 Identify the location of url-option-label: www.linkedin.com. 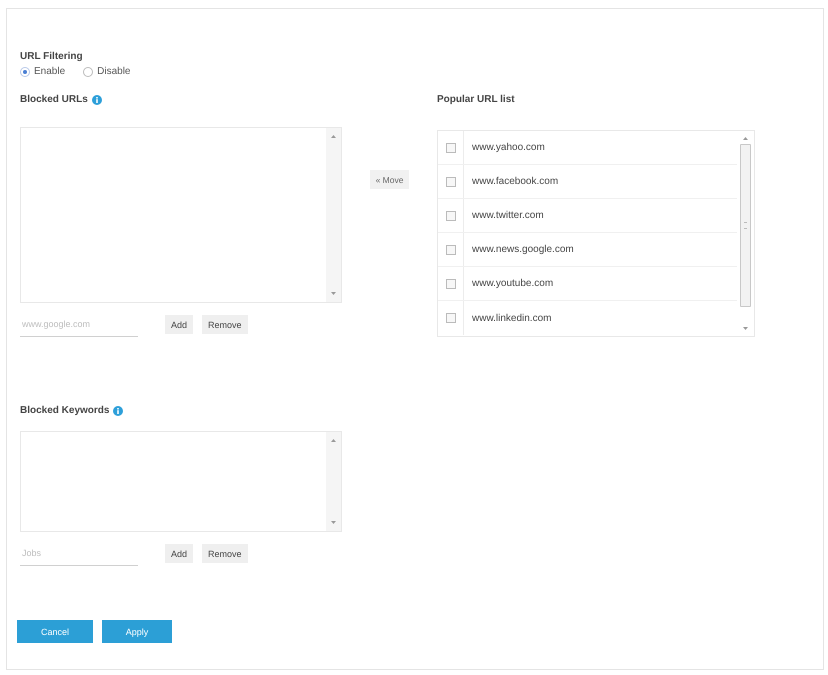
(512, 318).